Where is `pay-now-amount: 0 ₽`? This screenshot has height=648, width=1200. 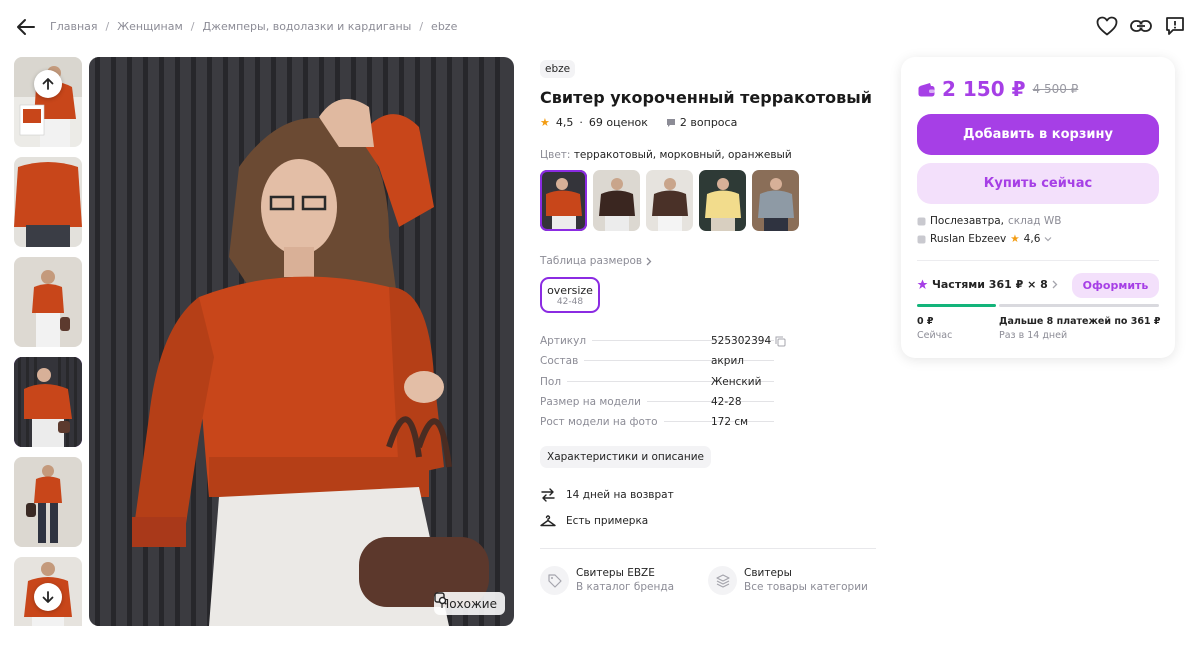
pay-now-amount: 0 ₽ is located at coordinates (925, 321).